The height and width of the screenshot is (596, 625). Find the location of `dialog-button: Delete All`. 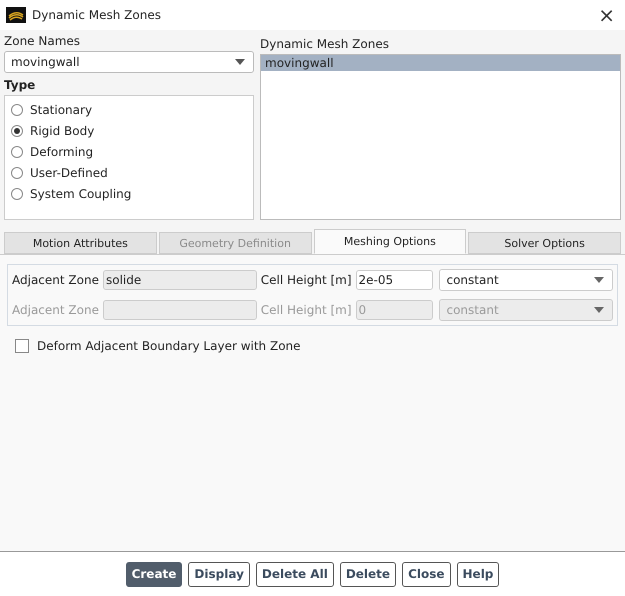

dialog-button: Delete All is located at coordinates (295, 574).